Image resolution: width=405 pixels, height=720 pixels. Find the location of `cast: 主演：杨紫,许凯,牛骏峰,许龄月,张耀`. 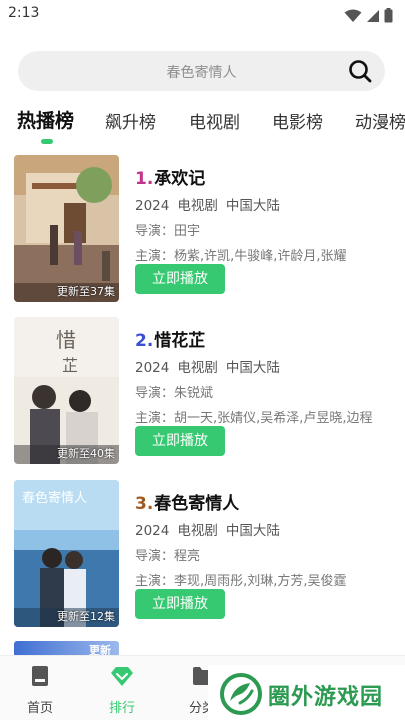

cast: 主演：杨紫,许凯,牛骏峰,许龄月,张耀 is located at coordinates (241, 256).